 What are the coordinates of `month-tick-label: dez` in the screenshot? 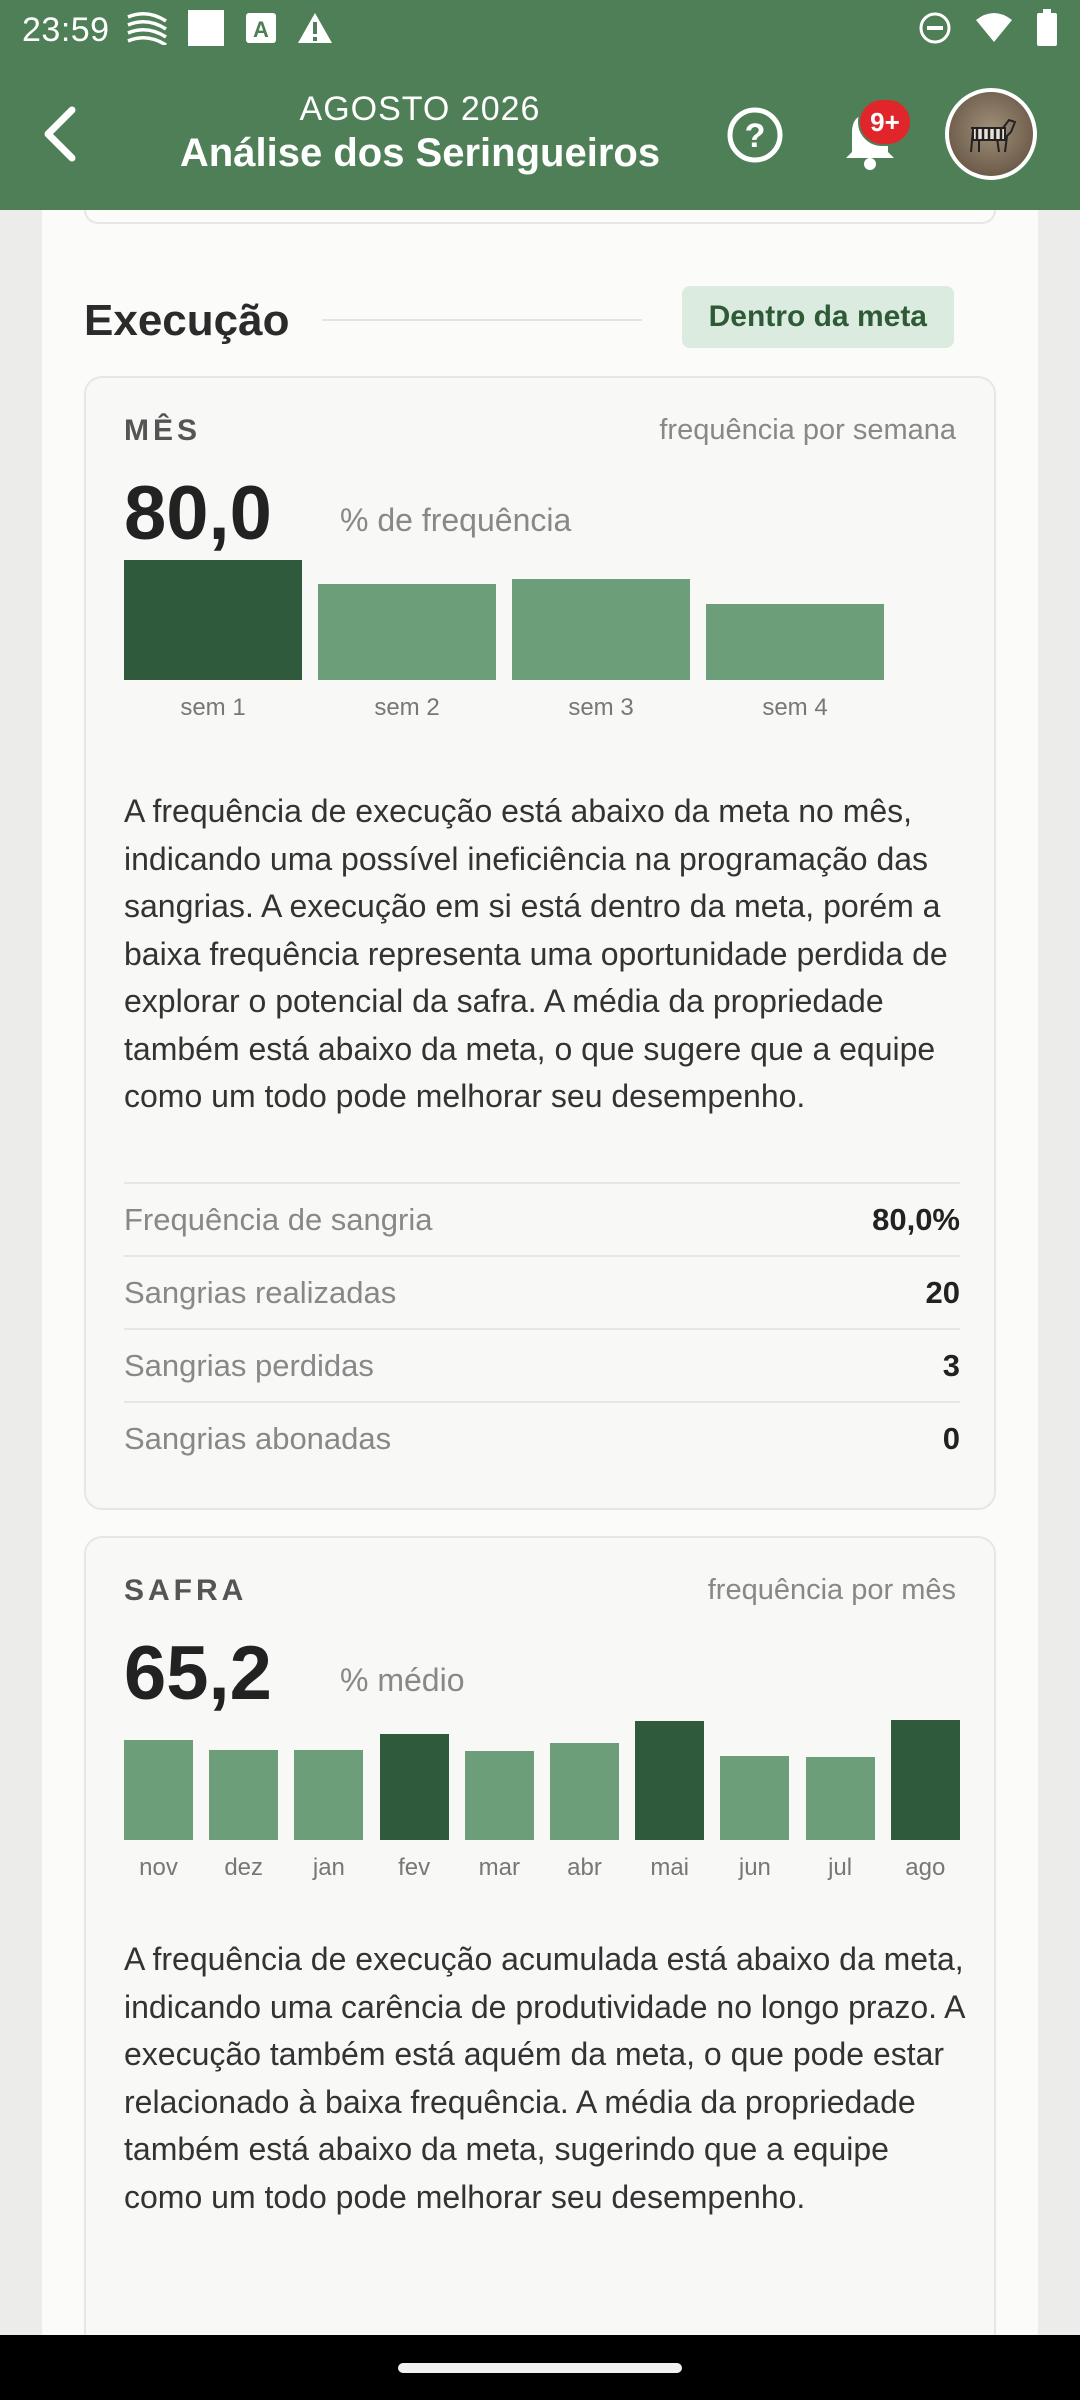 It's located at (244, 1867).